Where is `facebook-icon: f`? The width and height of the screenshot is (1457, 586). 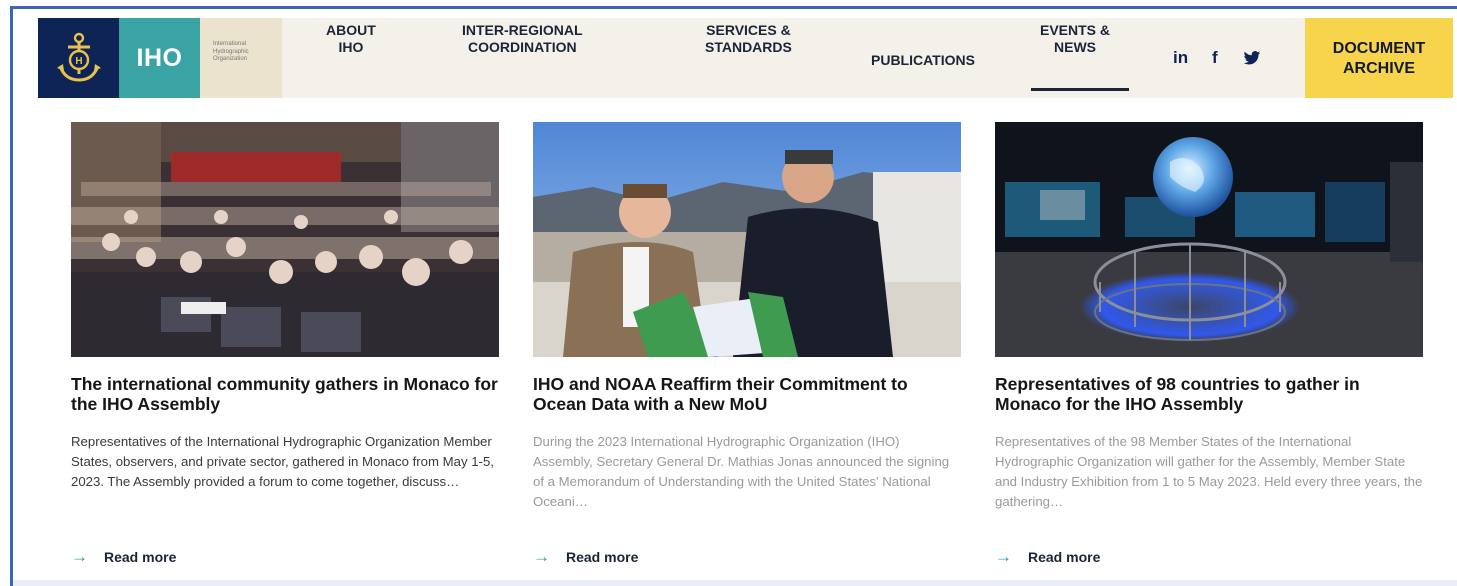 facebook-icon: f is located at coordinates (1215, 58).